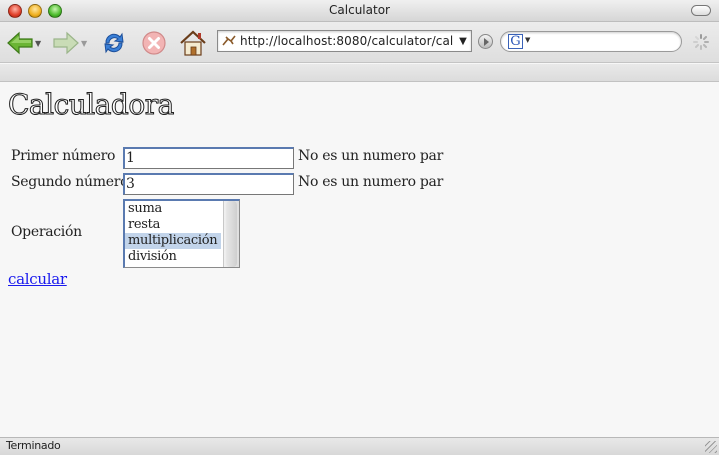 This screenshot has height=455, width=719. What do you see at coordinates (173, 257) in the screenshot?
I see `operation-option-division: división` at bounding box center [173, 257].